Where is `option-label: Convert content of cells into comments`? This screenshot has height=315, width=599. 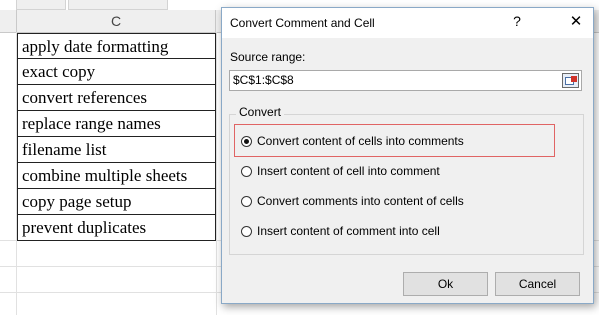 option-label: Convert content of cells into comments is located at coordinates (360, 141).